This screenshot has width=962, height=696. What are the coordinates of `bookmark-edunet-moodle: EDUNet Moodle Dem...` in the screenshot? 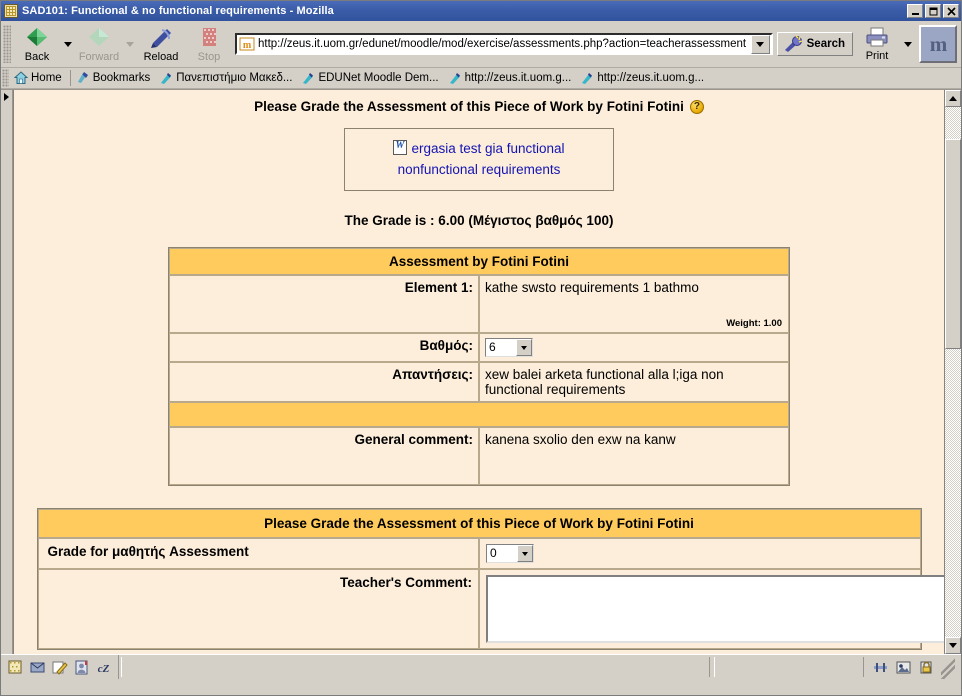 It's located at (371, 78).